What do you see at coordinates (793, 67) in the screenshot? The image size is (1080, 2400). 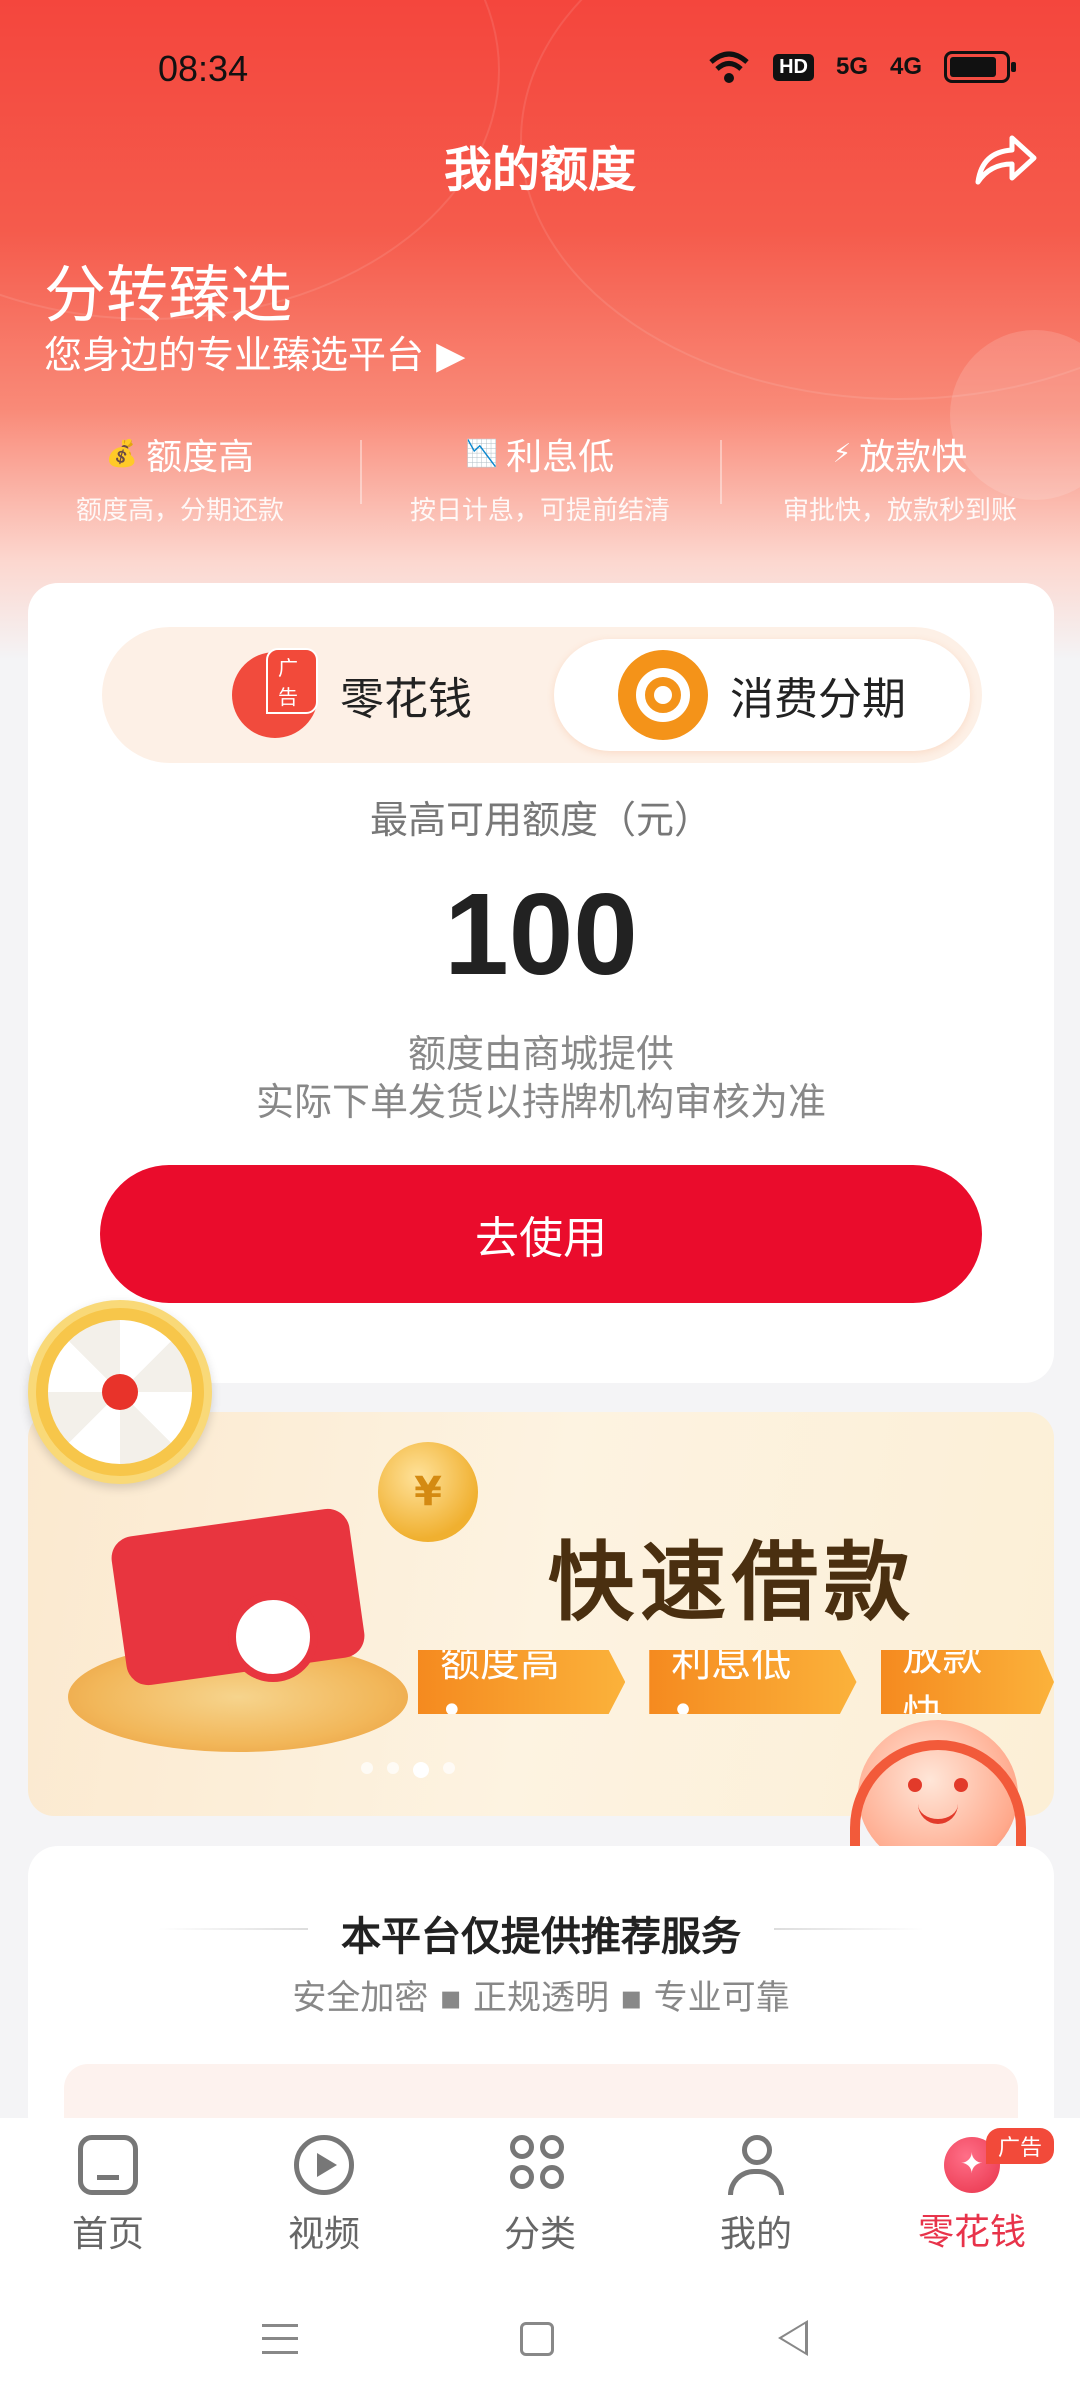 I see `hd-icon: HD` at bounding box center [793, 67].